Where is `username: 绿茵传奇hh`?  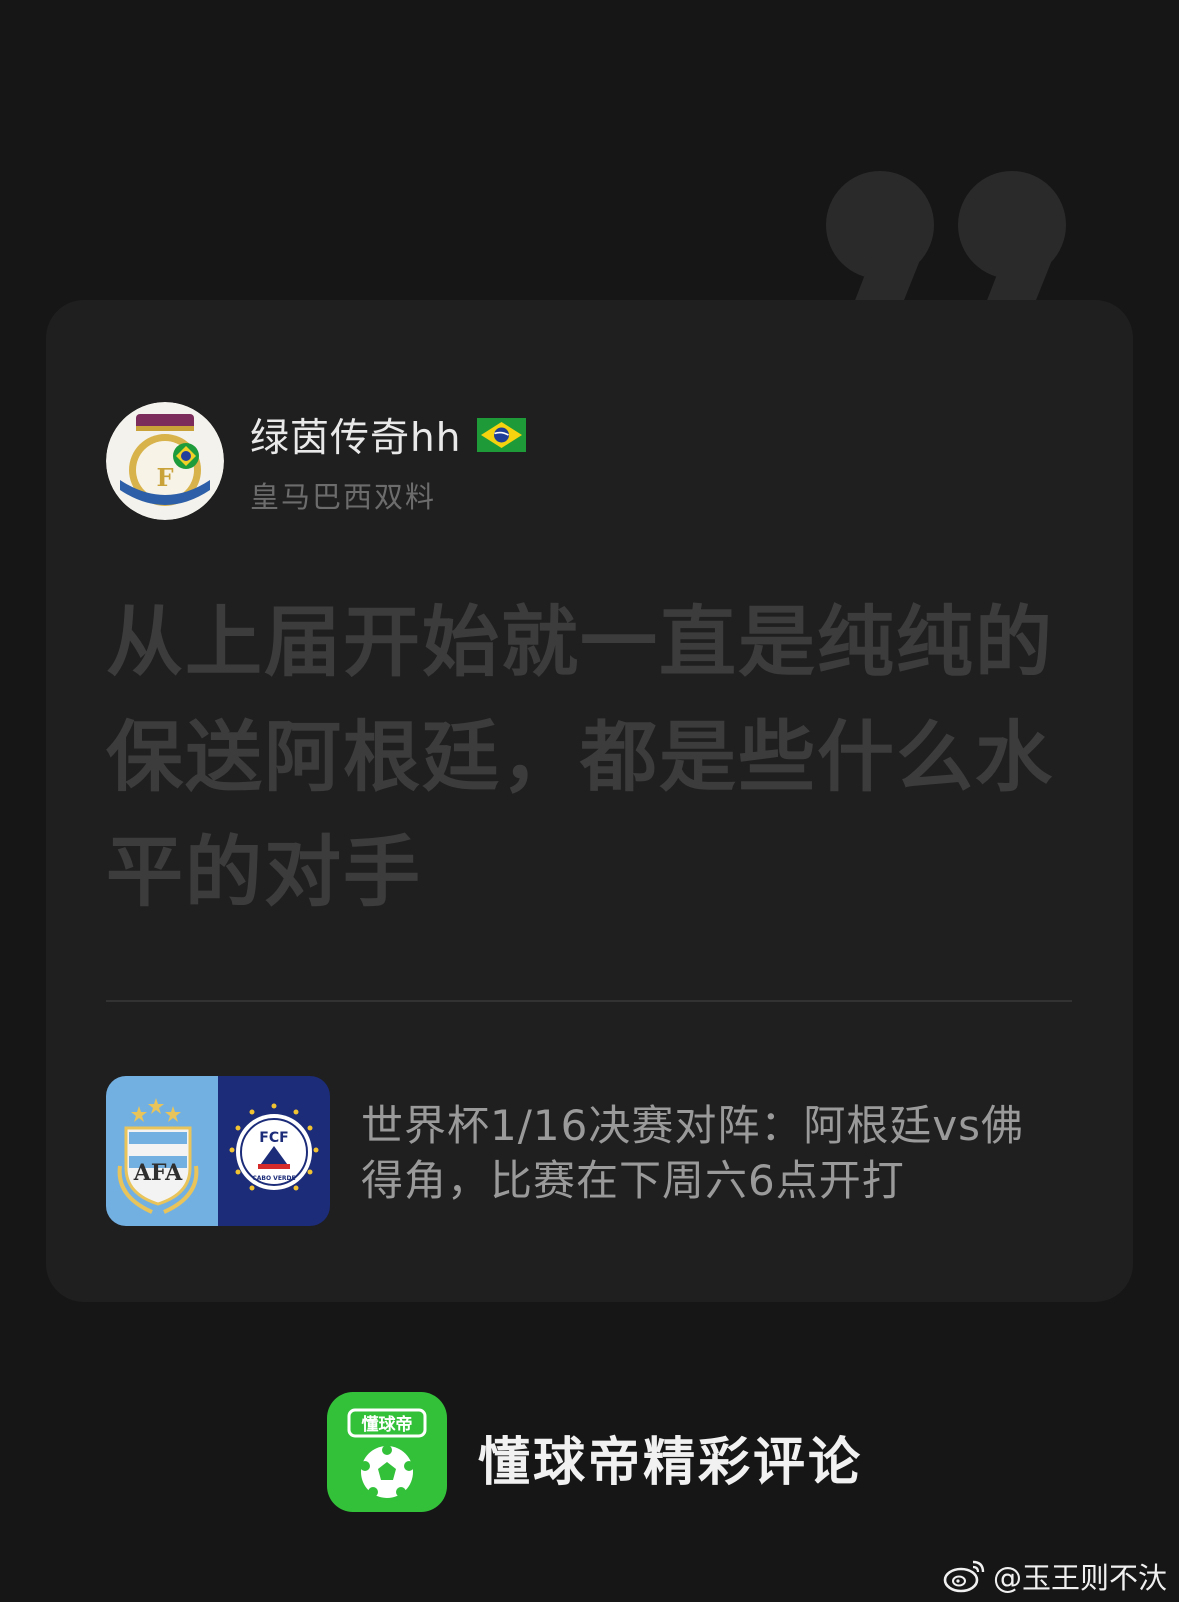 username: 绿茵传奇hh is located at coordinates (355, 435).